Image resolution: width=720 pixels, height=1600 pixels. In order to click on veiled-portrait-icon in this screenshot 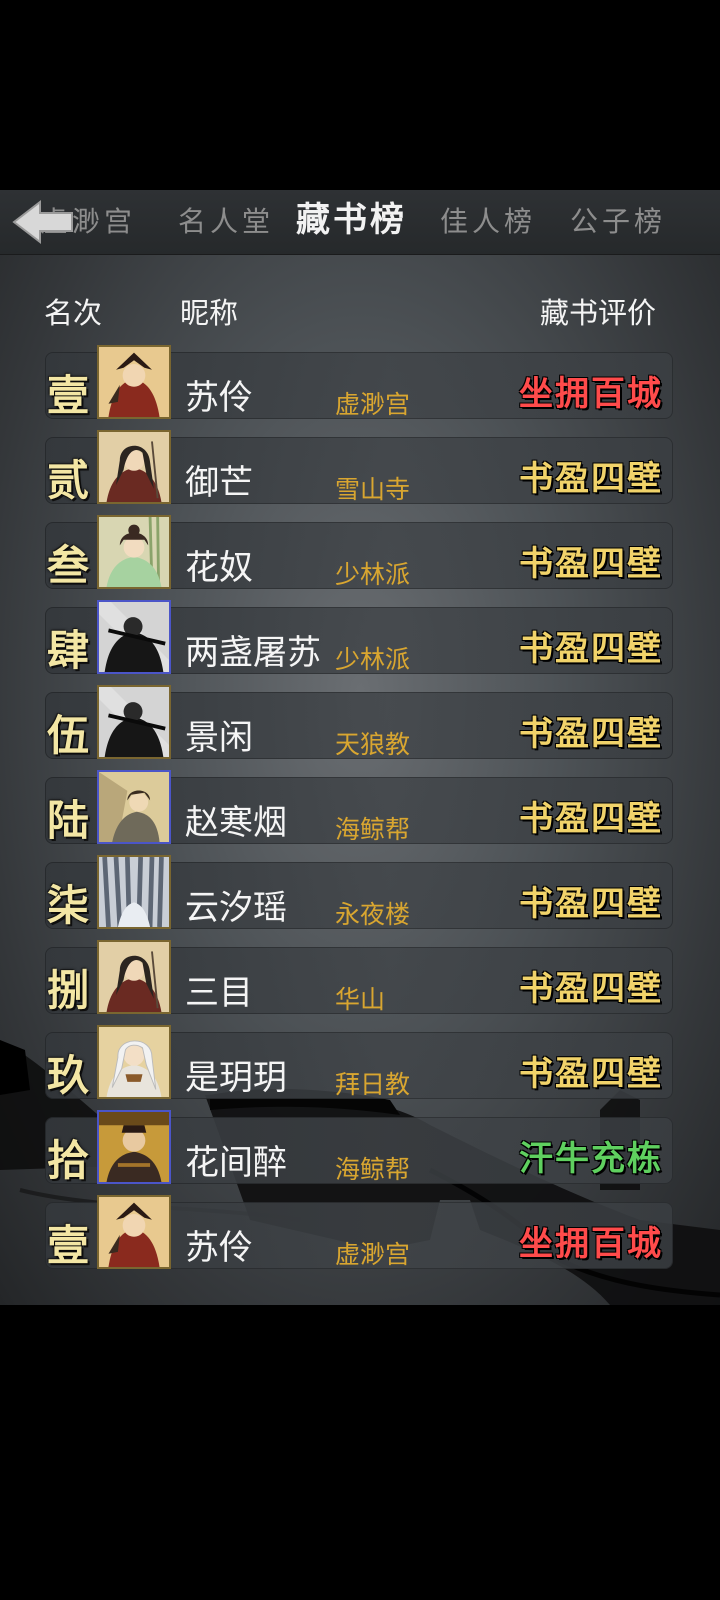, I will do `click(134, 892)`.